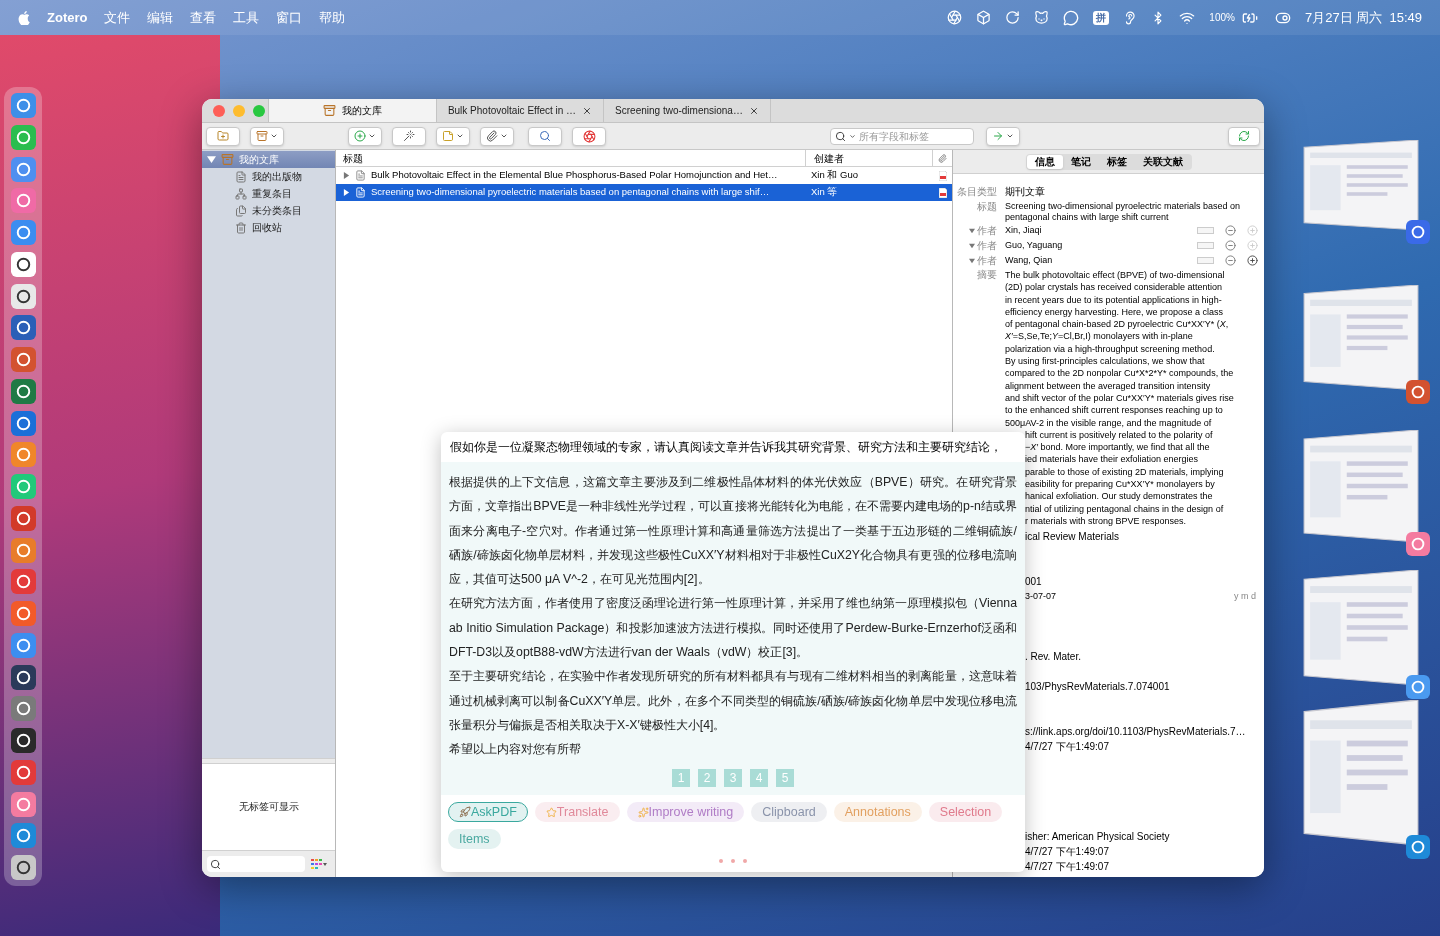  What do you see at coordinates (515, 750) in the screenshot?
I see `answer-paragraph: 希望以上内容对您有所帮` at bounding box center [515, 750].